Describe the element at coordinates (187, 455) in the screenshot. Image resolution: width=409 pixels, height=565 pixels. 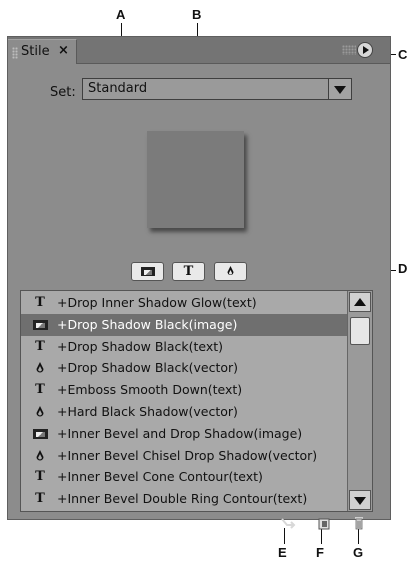
I see `list-item-label: +Inner Bevel Chisel Drop Shadow(vector)` at that location.